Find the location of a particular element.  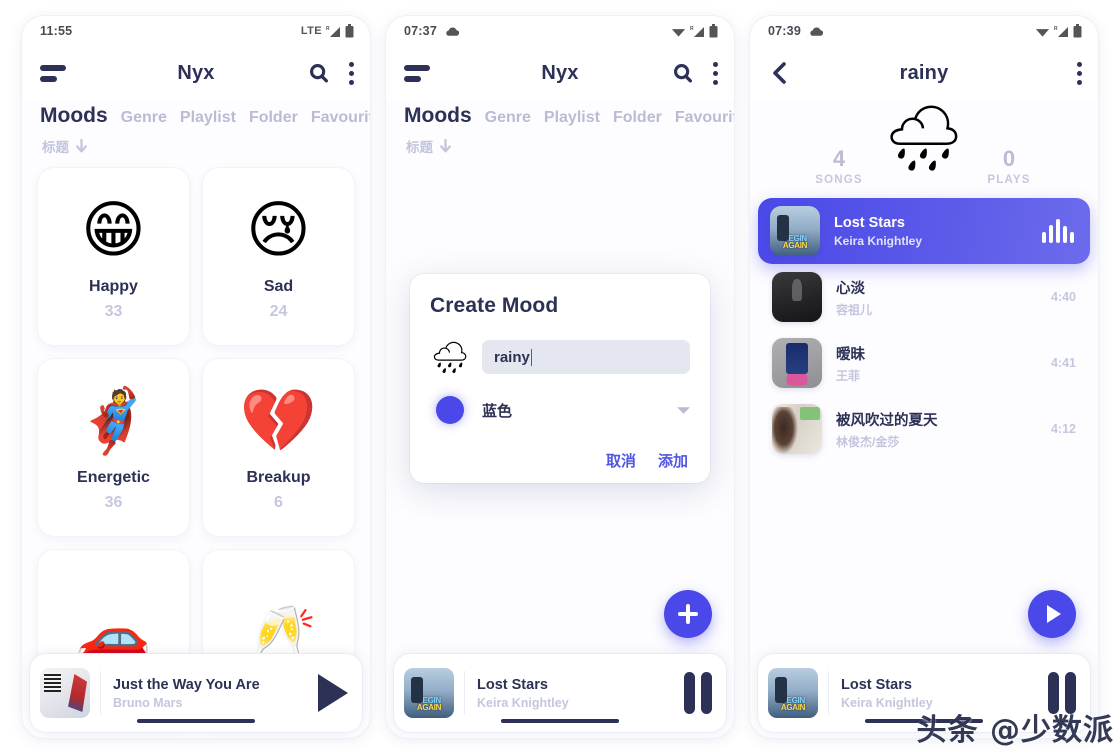

stat-label: SONGS is located at coordinates (839, 180).